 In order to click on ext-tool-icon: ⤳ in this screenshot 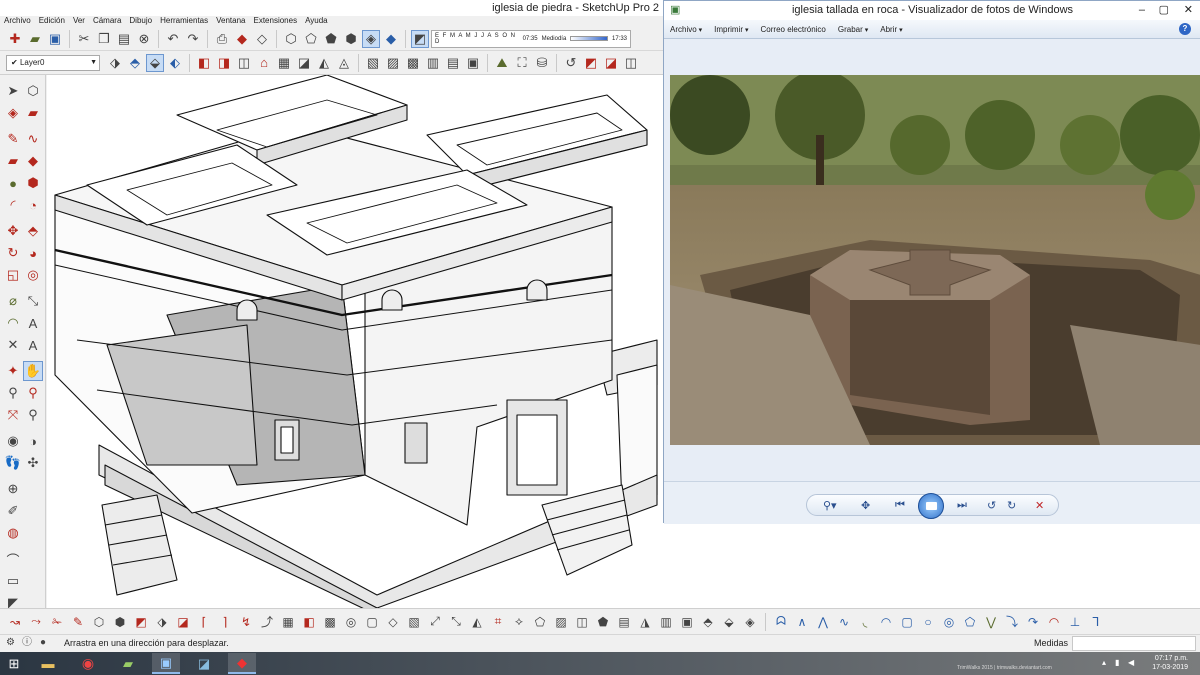, I will do `click(36, 622)`.